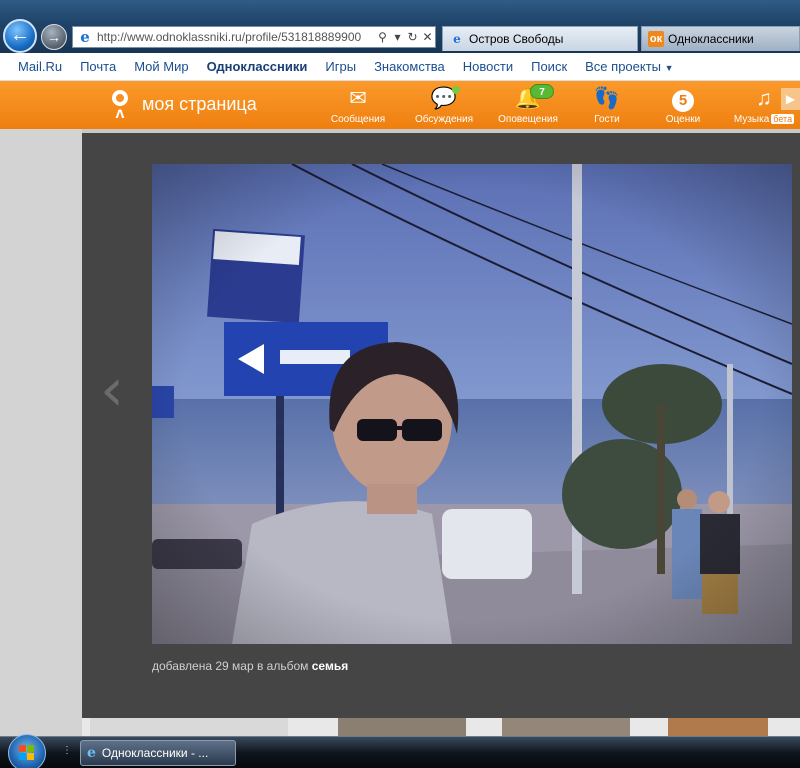 This screenshot has width=800, height=768. Describe the element at coordinates (397, 37) in the screenshot. I see `dropdown-icon: ▾` at that location.